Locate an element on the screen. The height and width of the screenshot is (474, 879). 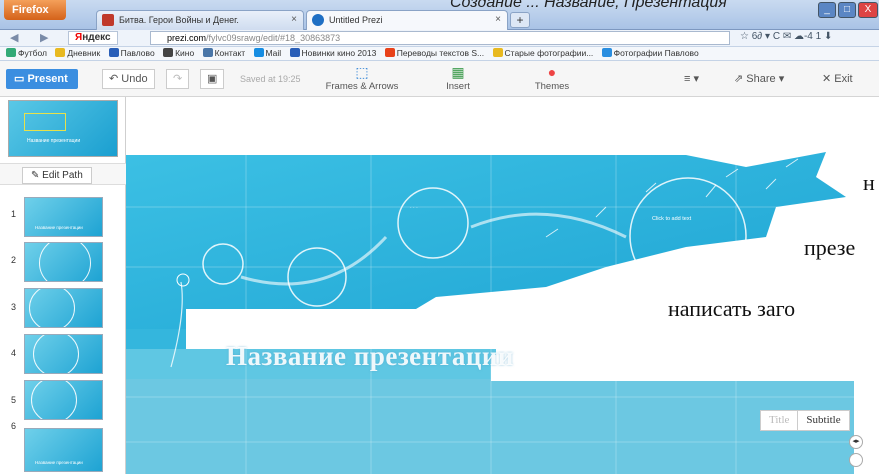
url-bar: prezi.com/fylvc09srawg/edit/#18_30863873 is located at coordinates (440, 38).